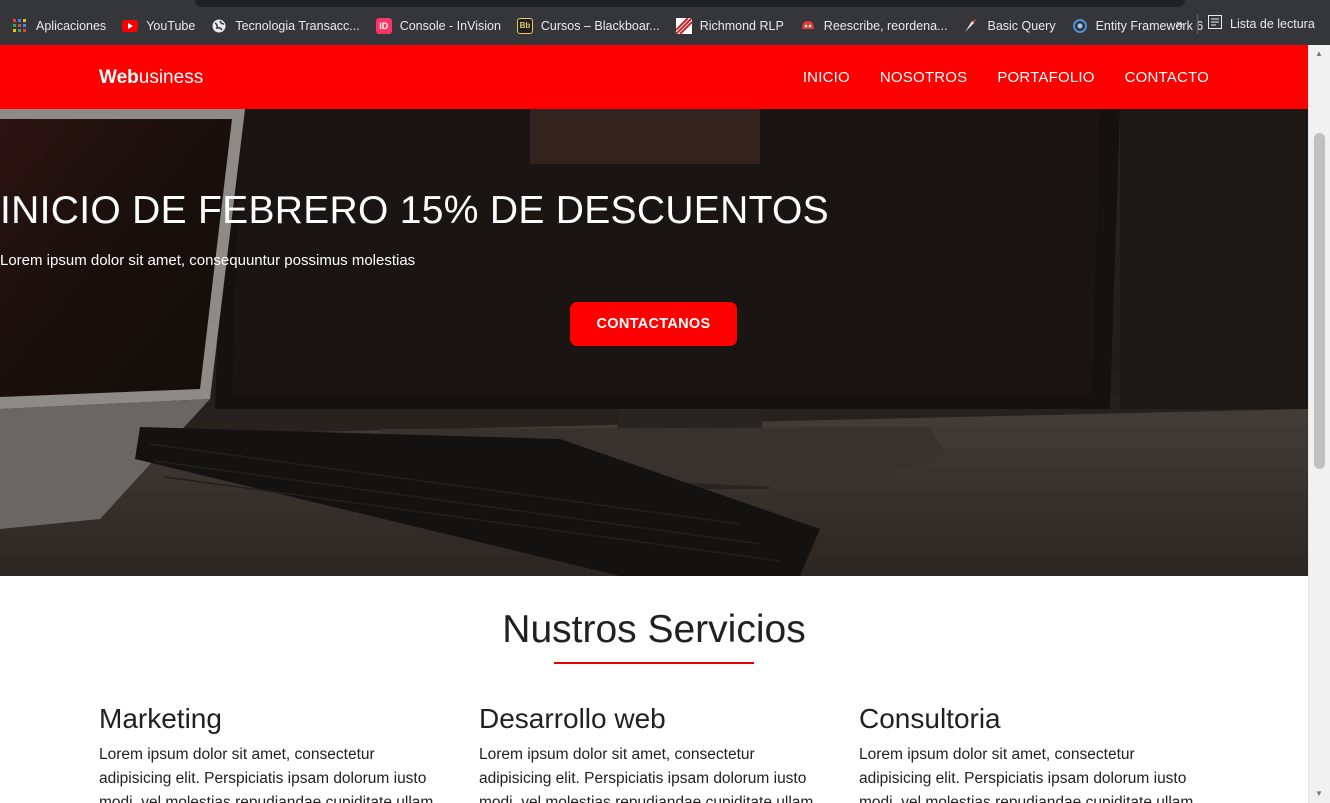  Describe the element at coordinates (654, 663) in the screenshot. I see `services-title-underline` at that location.